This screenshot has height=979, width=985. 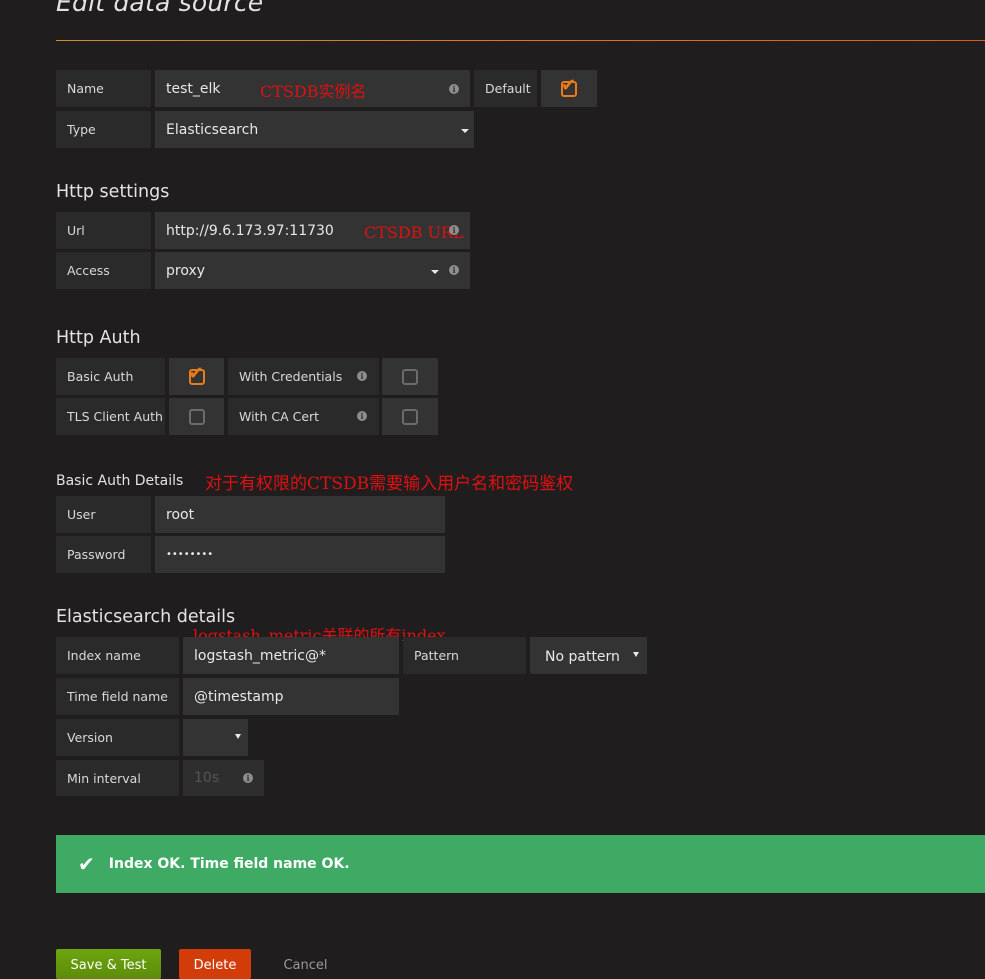 I want to click on access-select: proxy, so click(x=312, y=270).